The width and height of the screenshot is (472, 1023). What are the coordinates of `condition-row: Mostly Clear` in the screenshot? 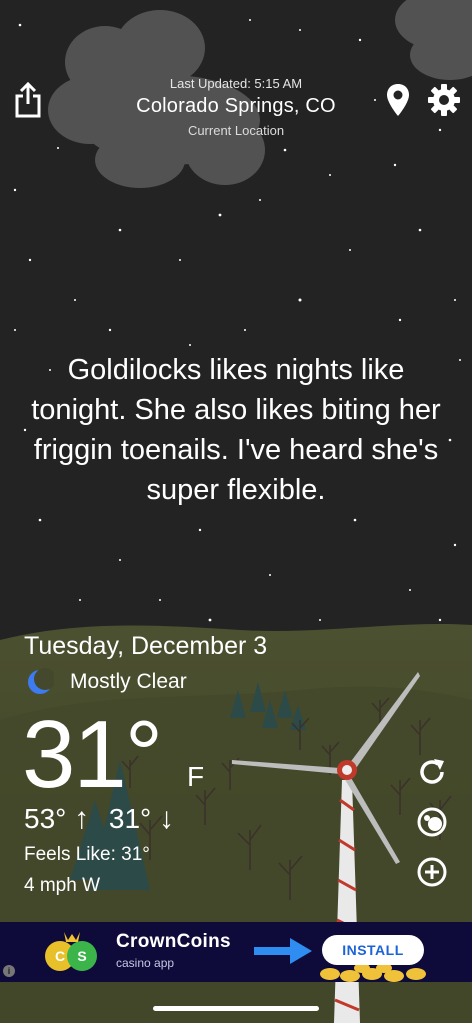 It's located at (106, 682).